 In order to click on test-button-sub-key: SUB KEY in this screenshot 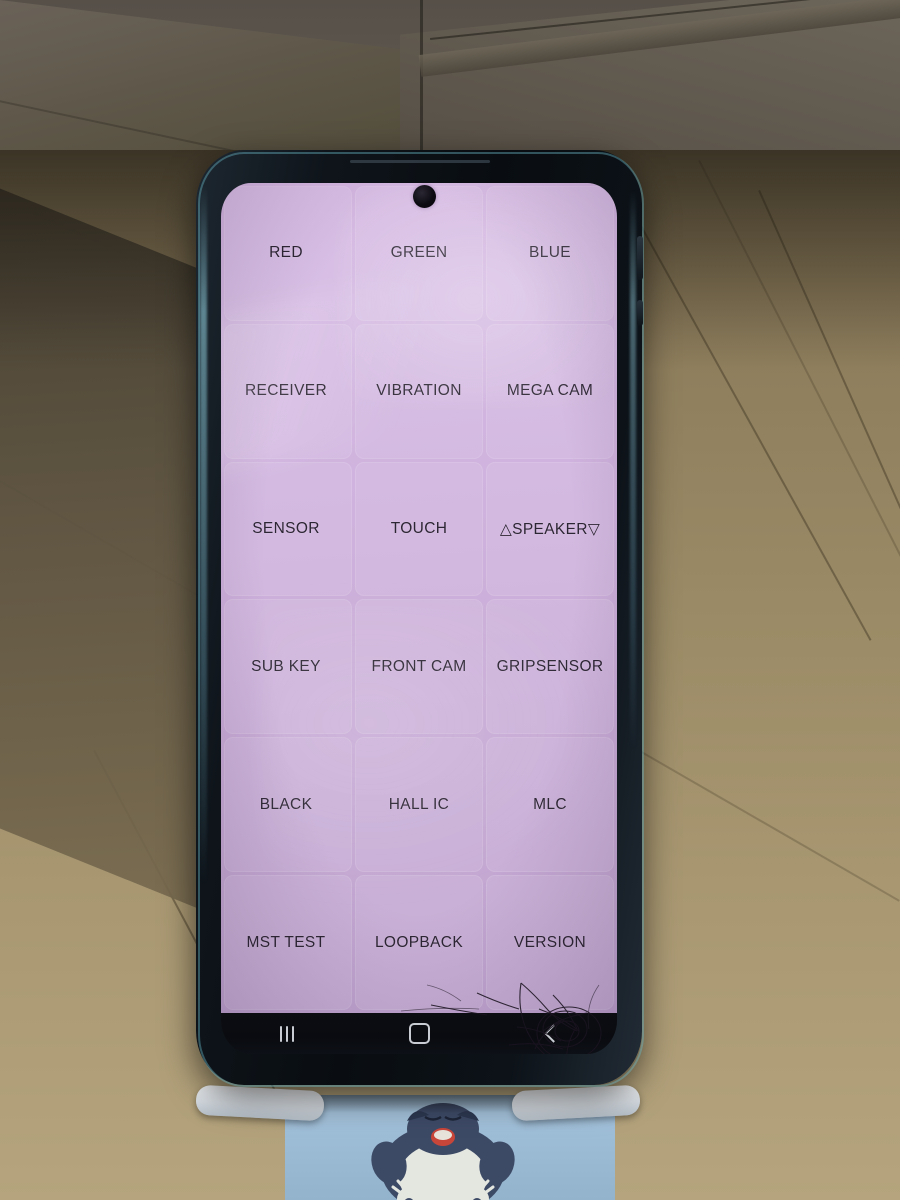, I will do `click(288, 667)`.